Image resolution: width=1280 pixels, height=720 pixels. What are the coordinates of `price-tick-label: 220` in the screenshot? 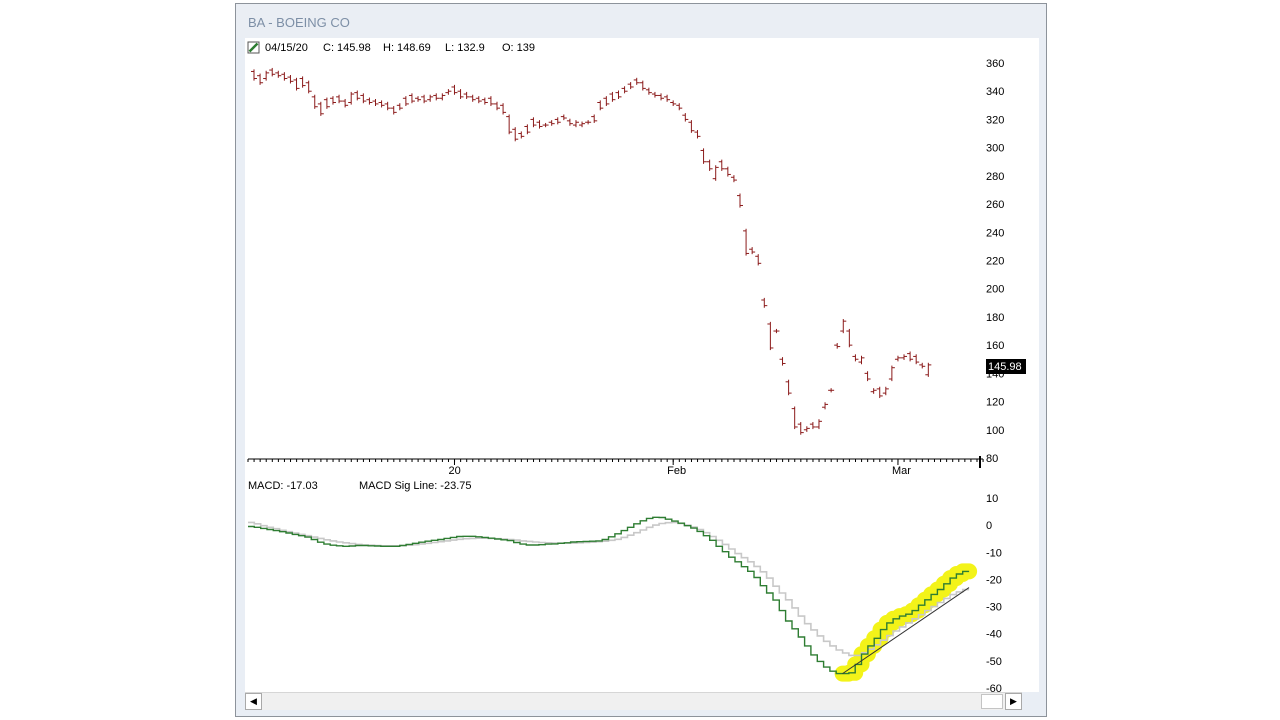 It's located at (995, 262).